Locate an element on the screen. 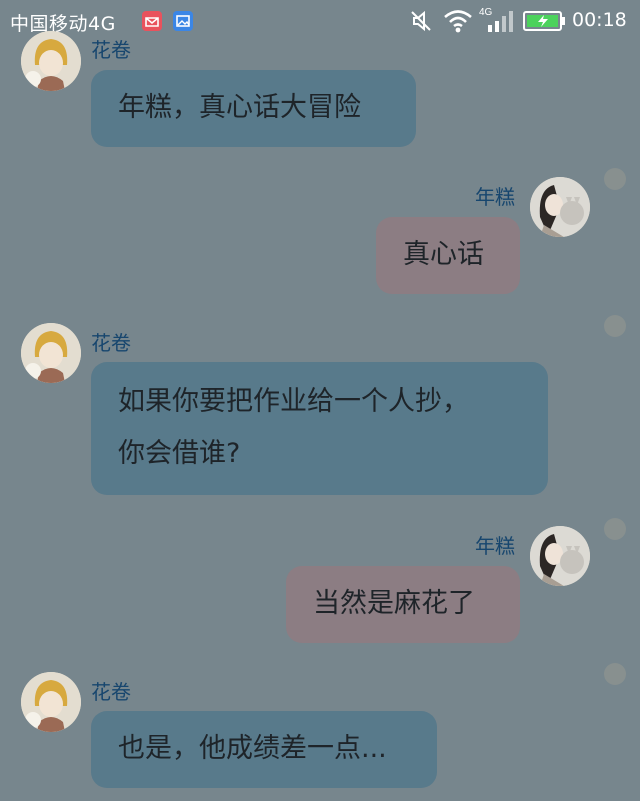  message-bubble: 如果你要把作业给一个人抄， 你会借谁? is located at coordinates (319, 428).